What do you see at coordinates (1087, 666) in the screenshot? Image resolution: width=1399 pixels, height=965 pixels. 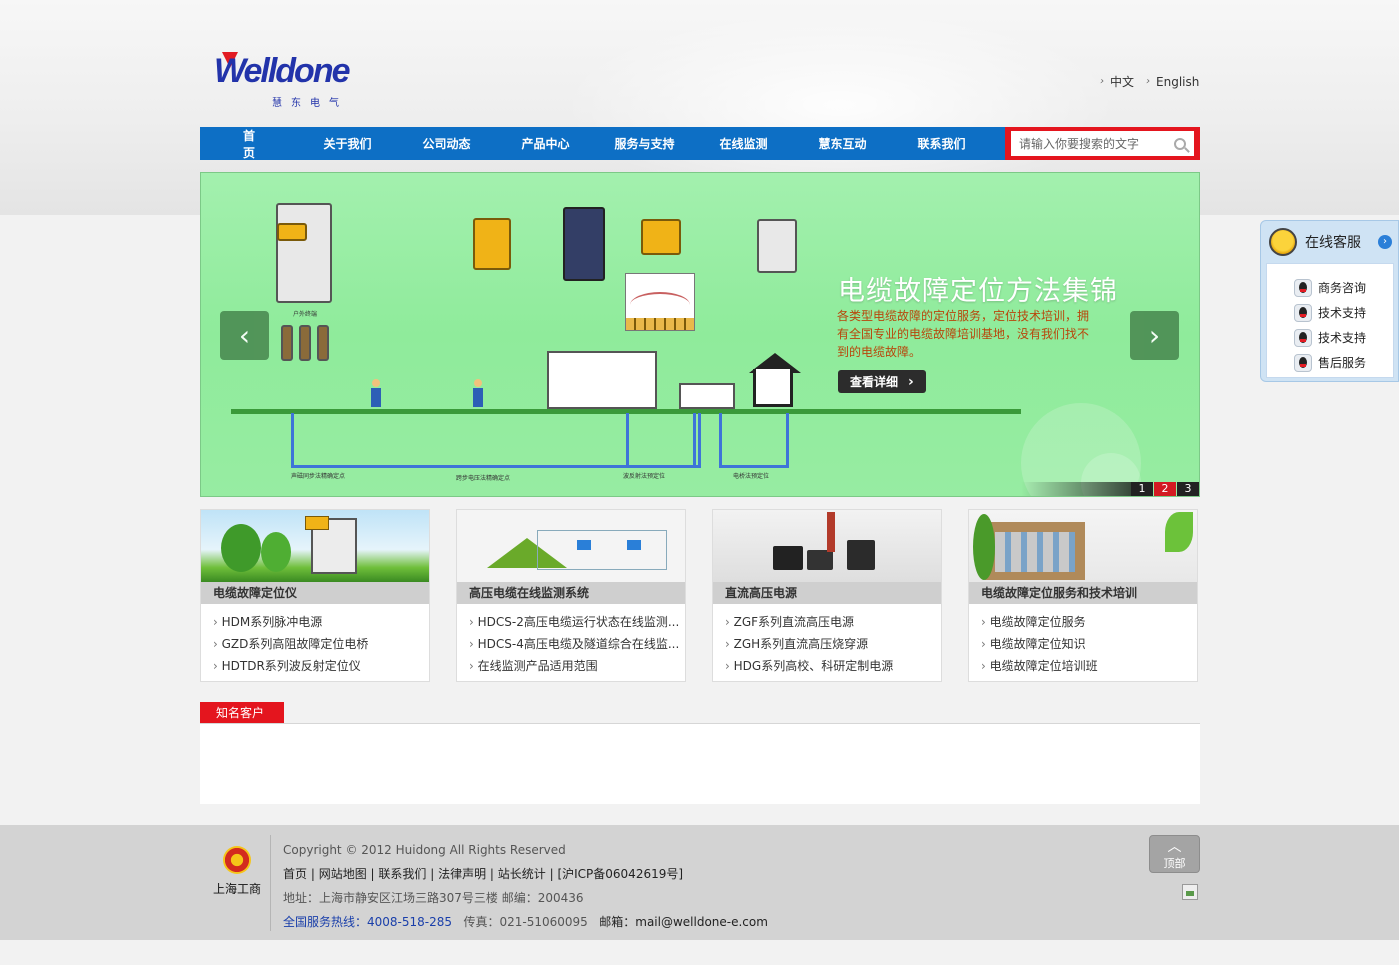 I see `category-link: 电缆故障定位培训班` at bounding box center [1087, 666].